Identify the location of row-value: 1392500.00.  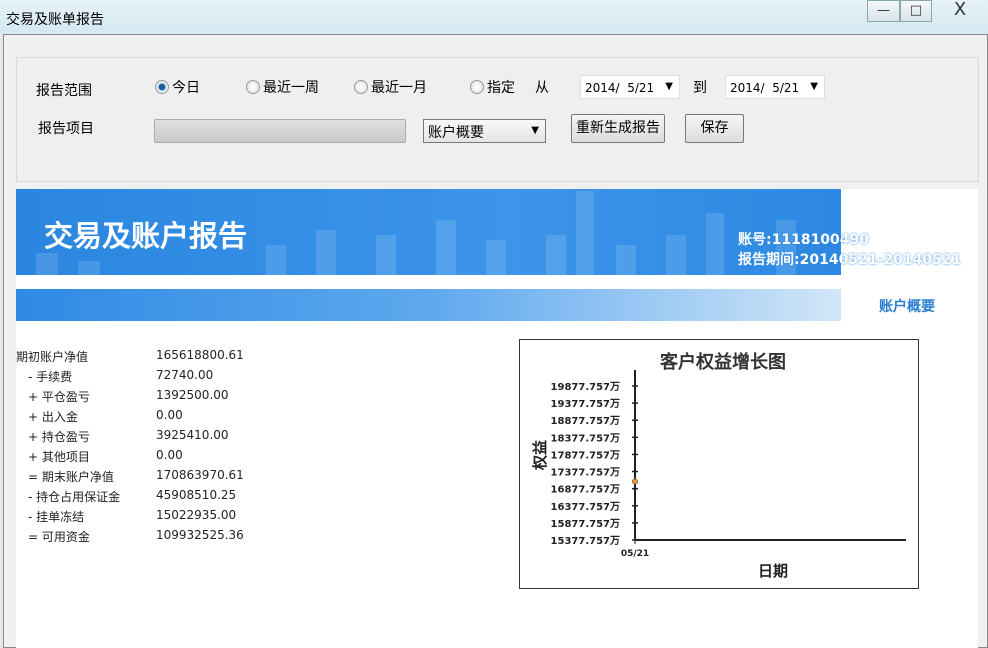
(192, 395).